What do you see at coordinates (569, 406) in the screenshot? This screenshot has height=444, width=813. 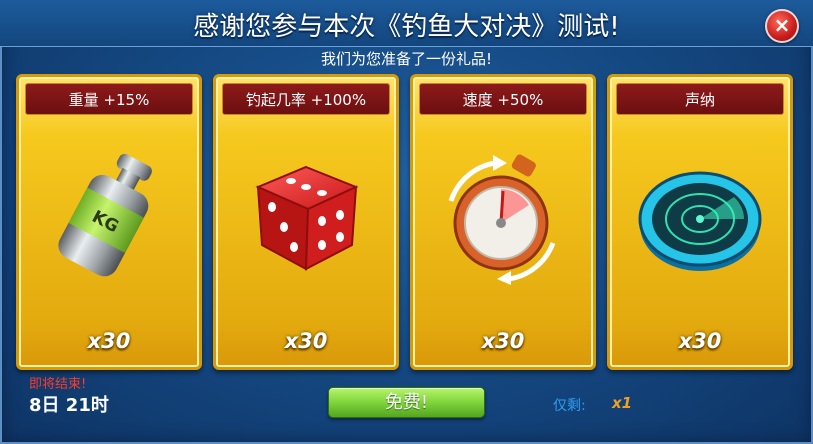 I see `remaining-label: 仅剩:` at bounding box center [569, 406].